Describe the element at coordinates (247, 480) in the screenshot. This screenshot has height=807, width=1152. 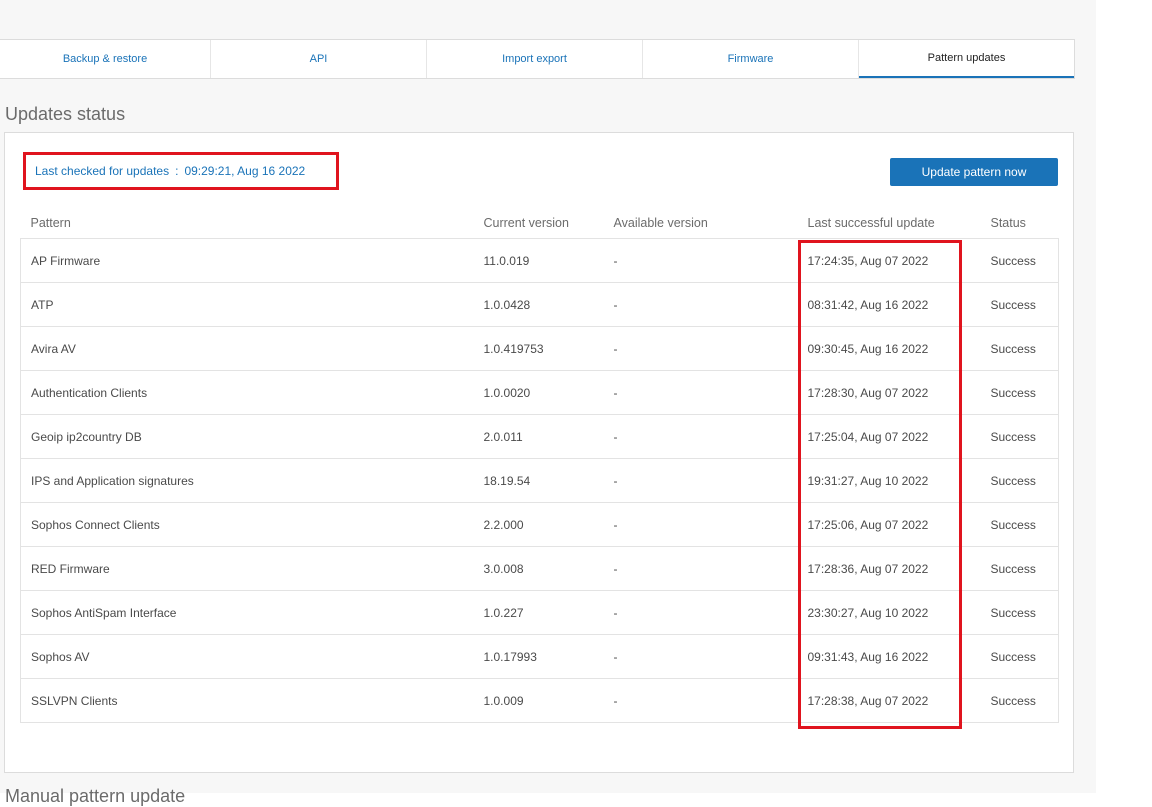
I see `pattern-name-cell: IPS and Application signatures` at that location.